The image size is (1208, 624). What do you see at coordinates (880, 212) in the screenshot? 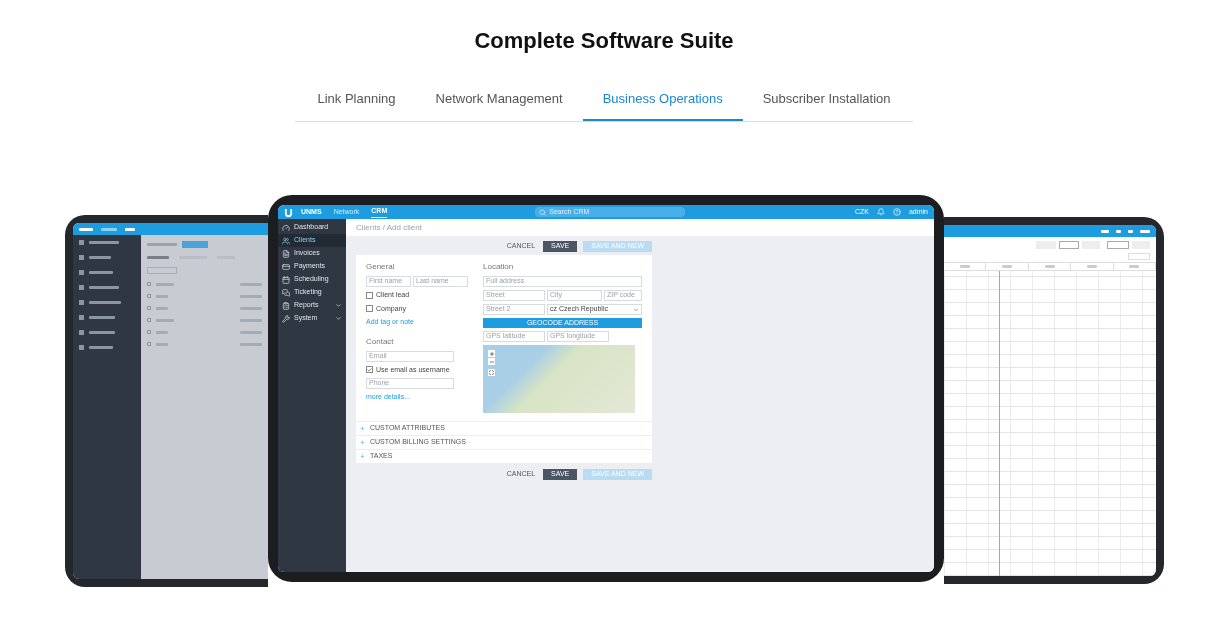
I see `bell-icon` at bounding box center [880, 212].